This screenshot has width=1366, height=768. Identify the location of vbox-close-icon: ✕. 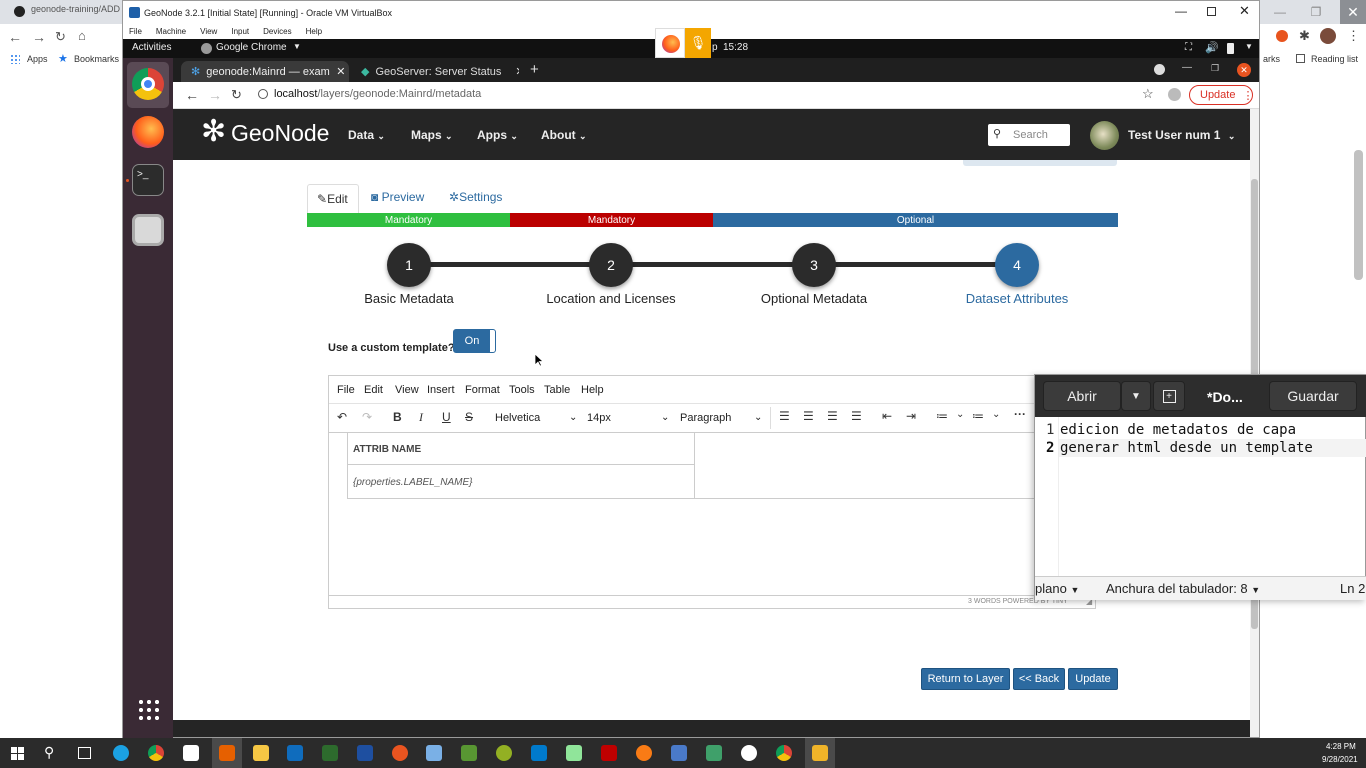
(1244, 11).